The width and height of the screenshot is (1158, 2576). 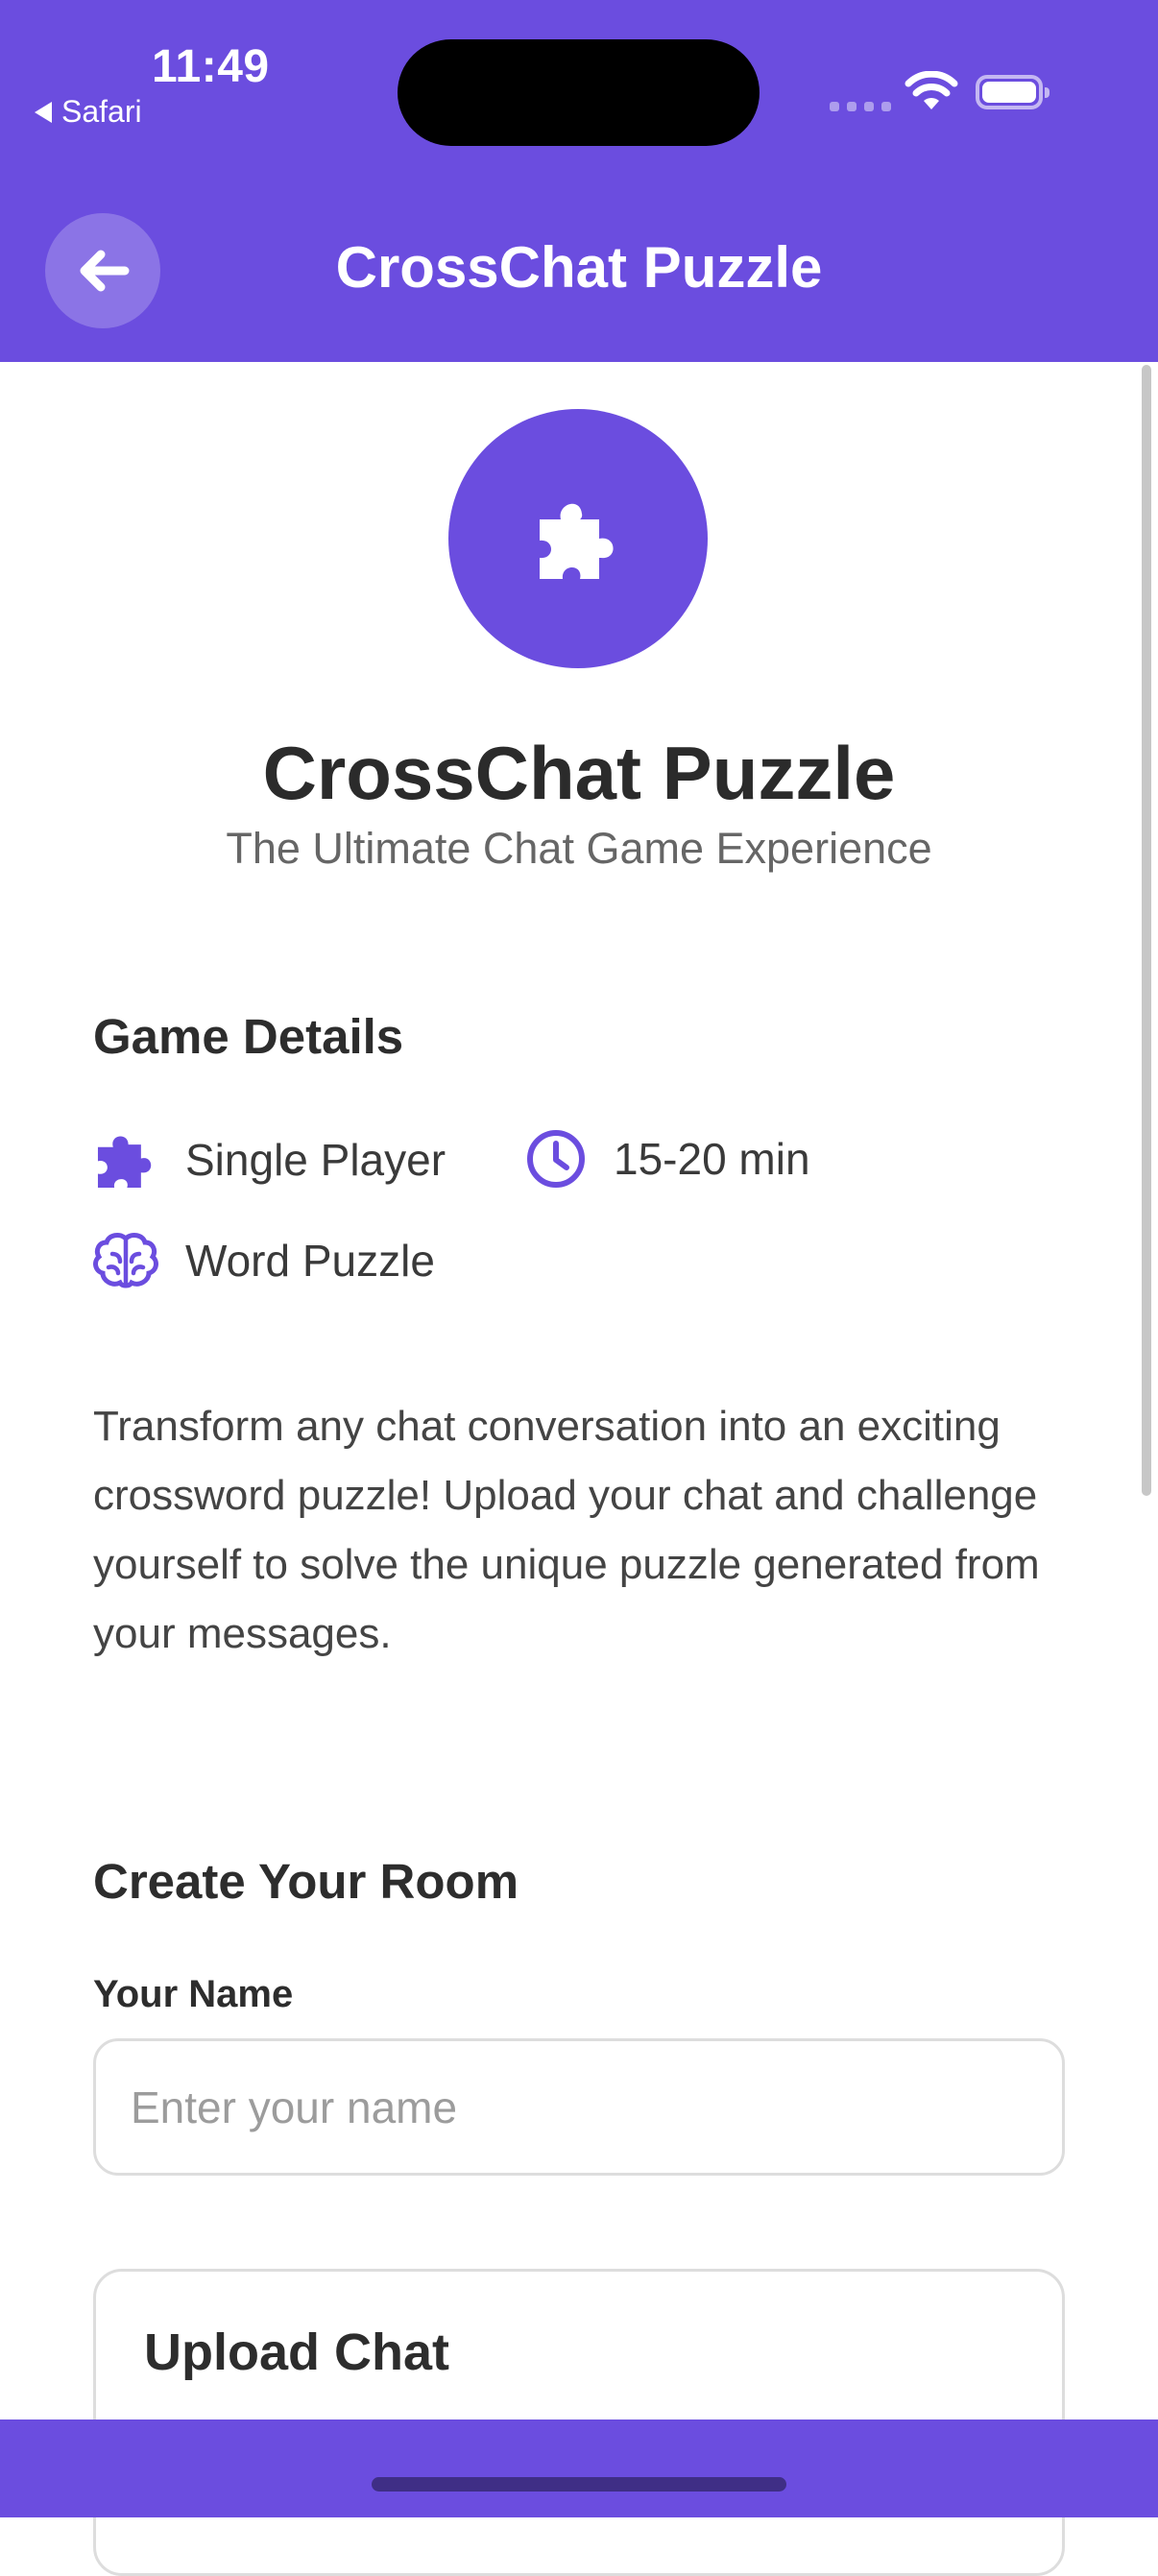 What do you see at coordinates (579, 848) in the screenshot?
I see `game-subtitle: The Ultimate Chat Game Experience` at bounding box center [579, 848].